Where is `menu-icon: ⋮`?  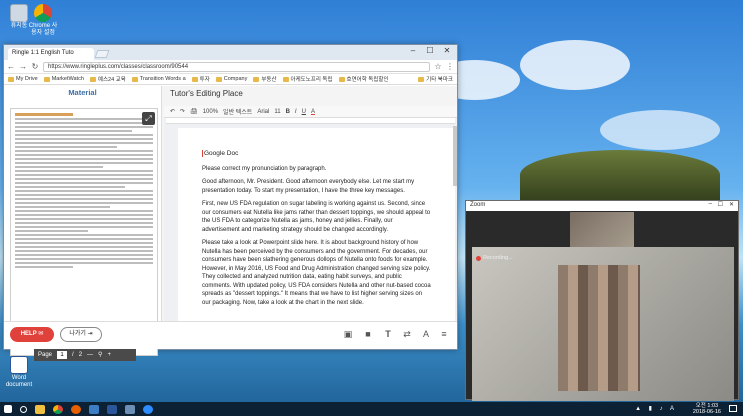
menu-icon: ⋮ is located at coordinates (450, 66).